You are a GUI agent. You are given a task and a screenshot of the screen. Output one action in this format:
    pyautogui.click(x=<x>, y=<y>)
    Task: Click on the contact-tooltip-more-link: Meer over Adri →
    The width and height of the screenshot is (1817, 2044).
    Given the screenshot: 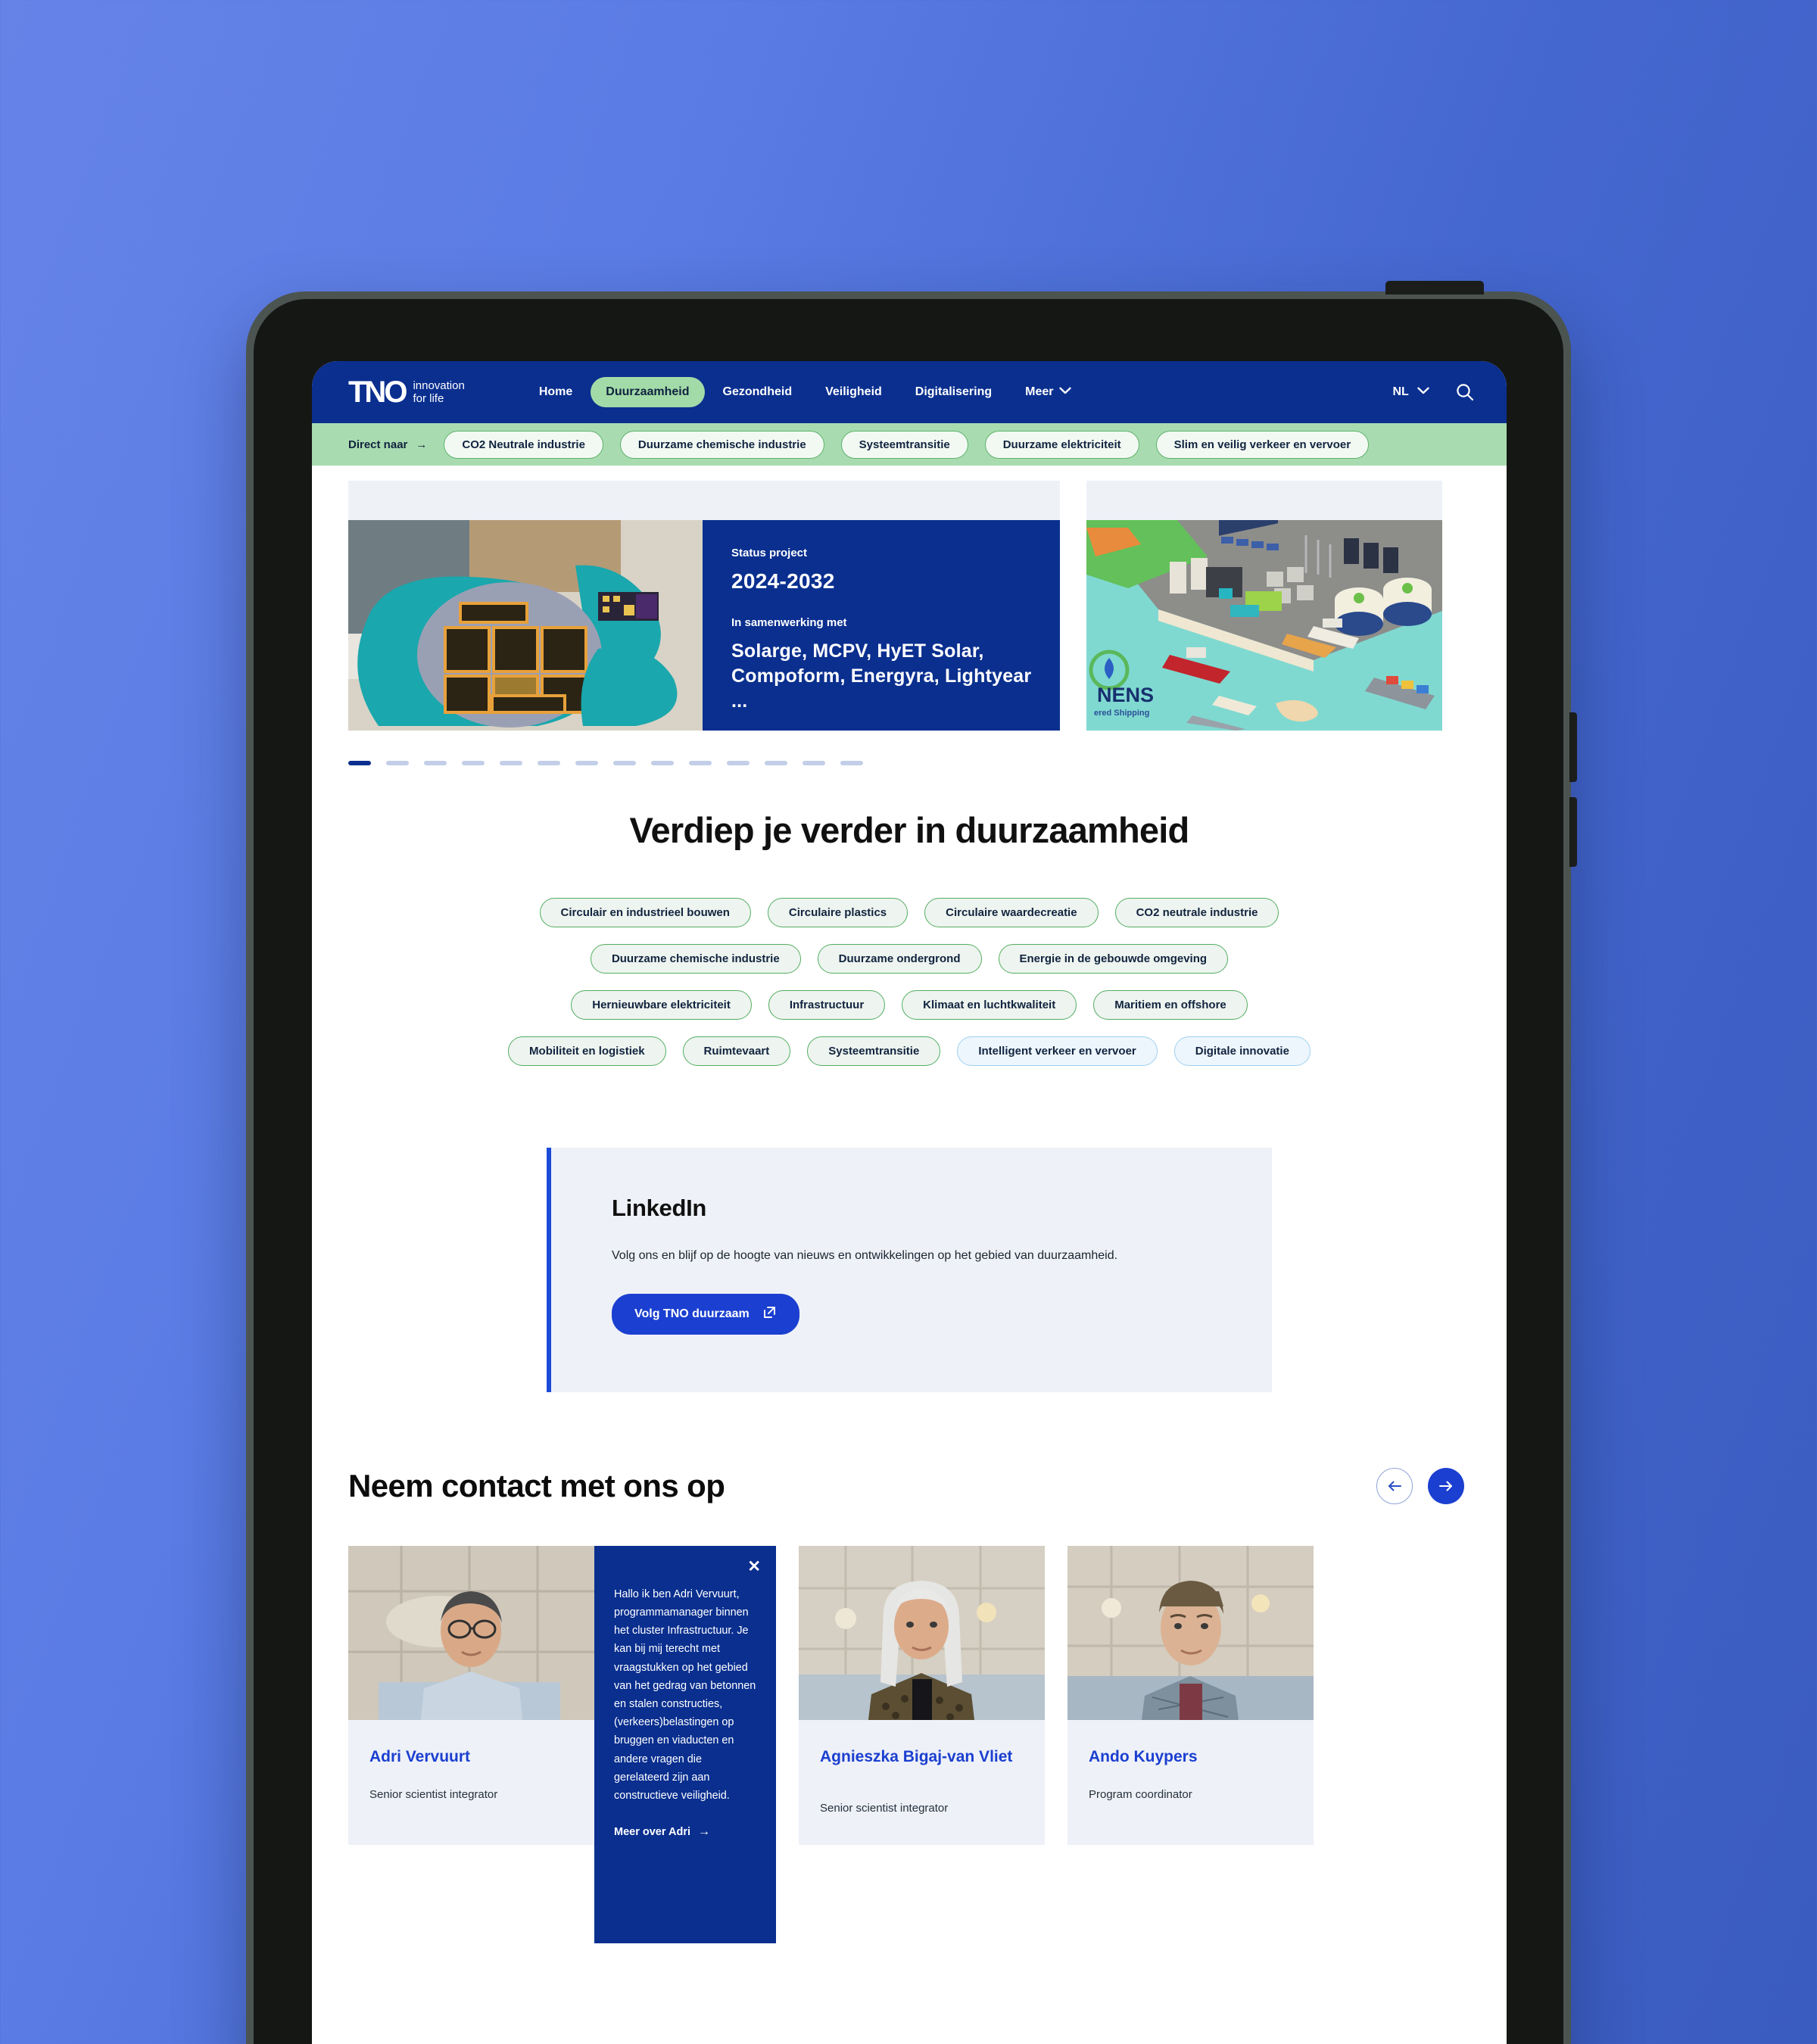 What is the action you would take?
    pyautogui.click(x=685, y=1832)
    